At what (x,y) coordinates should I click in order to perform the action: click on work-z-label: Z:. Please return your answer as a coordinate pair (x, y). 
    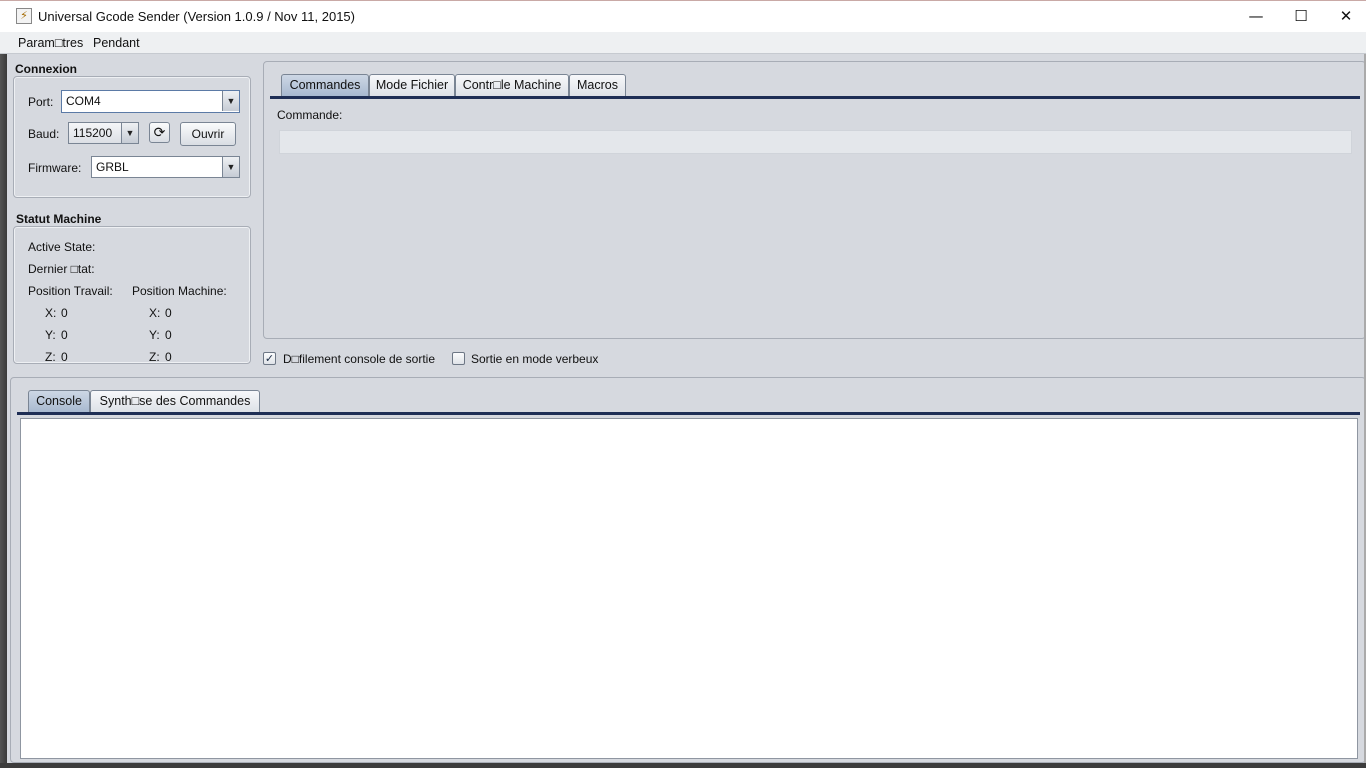
    Looking at the image, I should click on (50, 357).